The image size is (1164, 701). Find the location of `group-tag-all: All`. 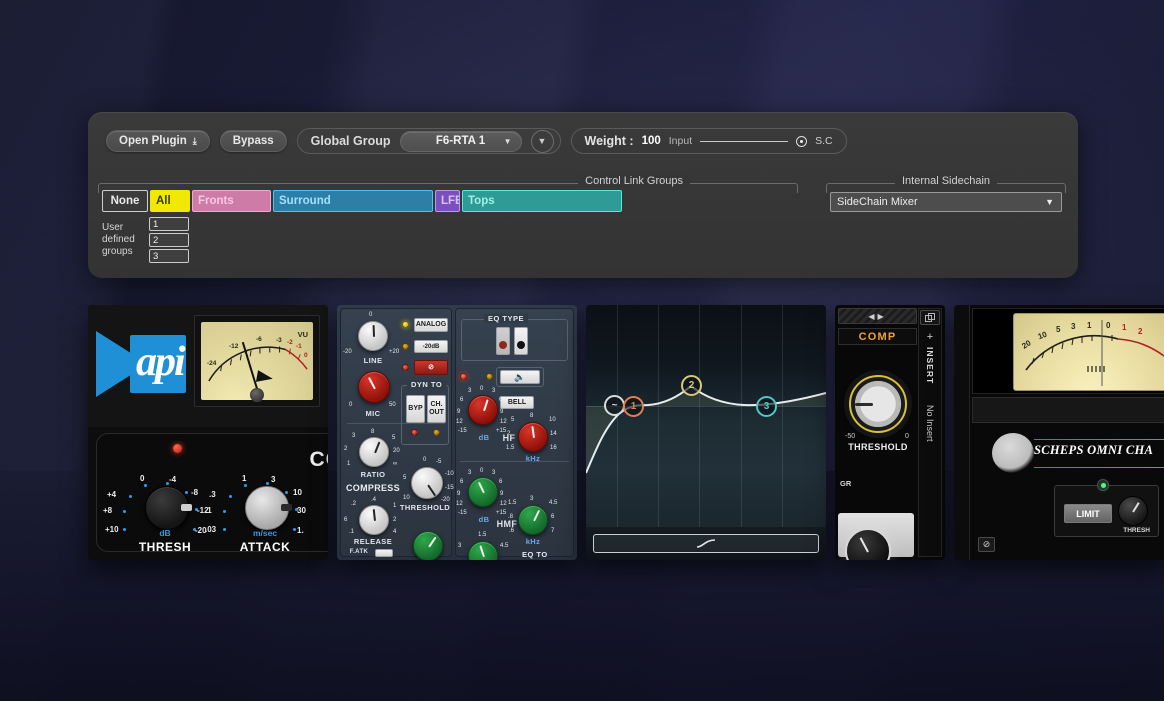

group-tag-all: All is located at coordinates (170, 201).